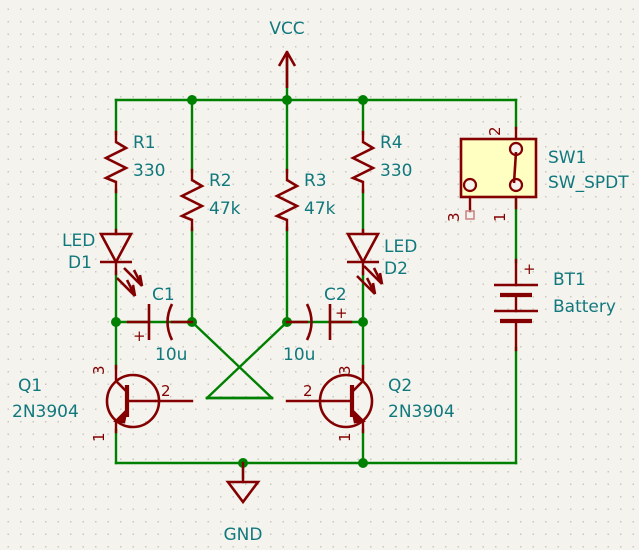  What do you see at coordinates (30, 386) in the screenshot?
I see `q1-ref-label: Q1` at bounding box center [30, 386].